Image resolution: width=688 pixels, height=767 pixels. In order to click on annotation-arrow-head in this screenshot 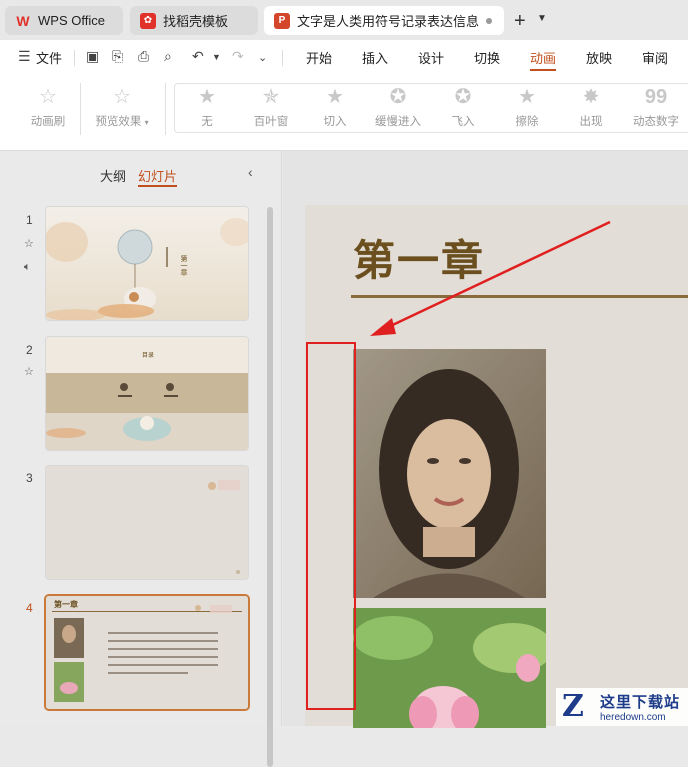, I will do `click(383, 327)`.